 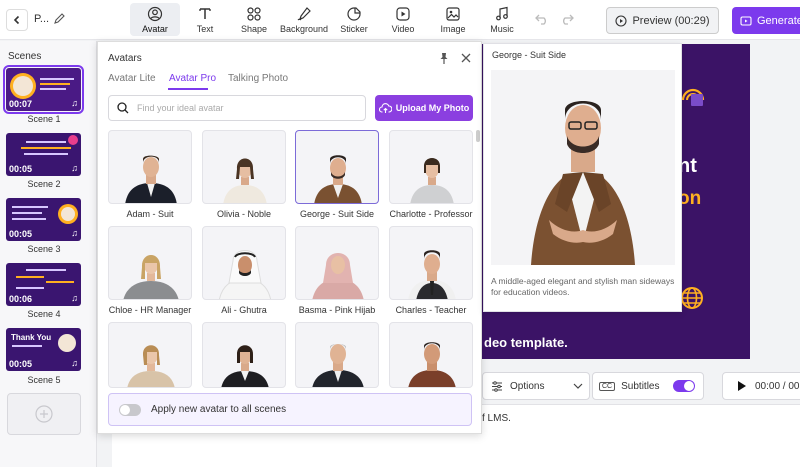 What do you see at coordinates (59, 18) in the screenshot?
I see `edit-icon` at bounding box center [59, 18].